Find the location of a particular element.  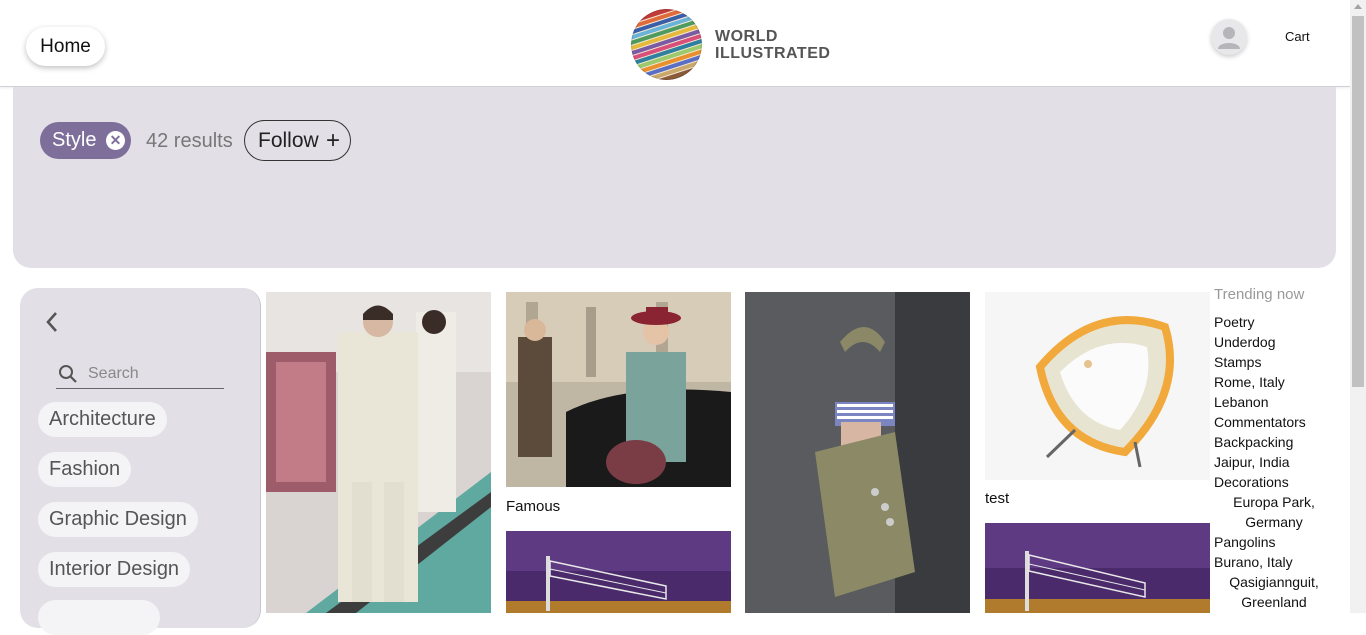

scroll-up-arrow-icon is located at coordinates (1358, 6).